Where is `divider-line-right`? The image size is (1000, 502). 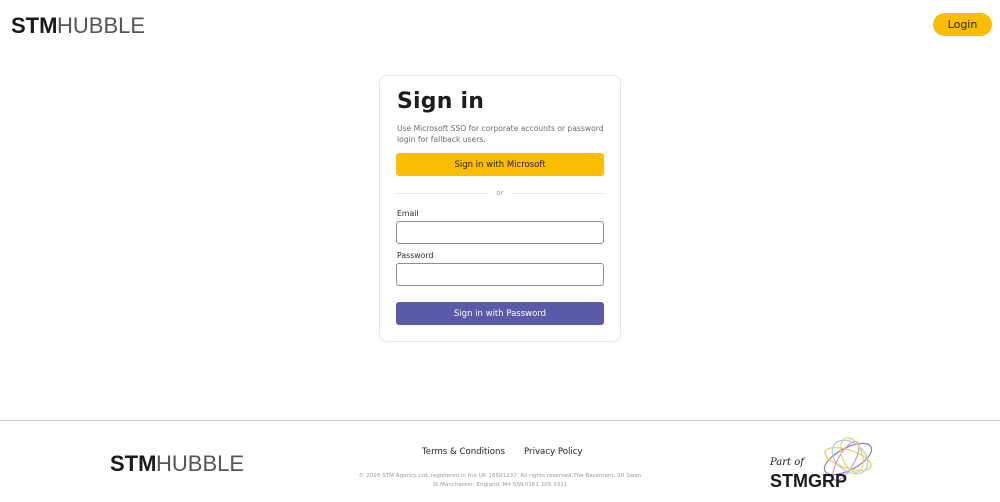 divider-line-right is located at coordinates (557, 193).